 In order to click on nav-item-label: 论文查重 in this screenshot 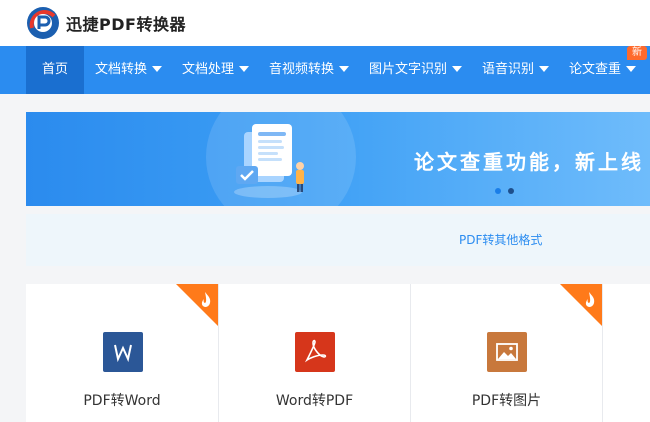, I will do `click(595, 69)`.